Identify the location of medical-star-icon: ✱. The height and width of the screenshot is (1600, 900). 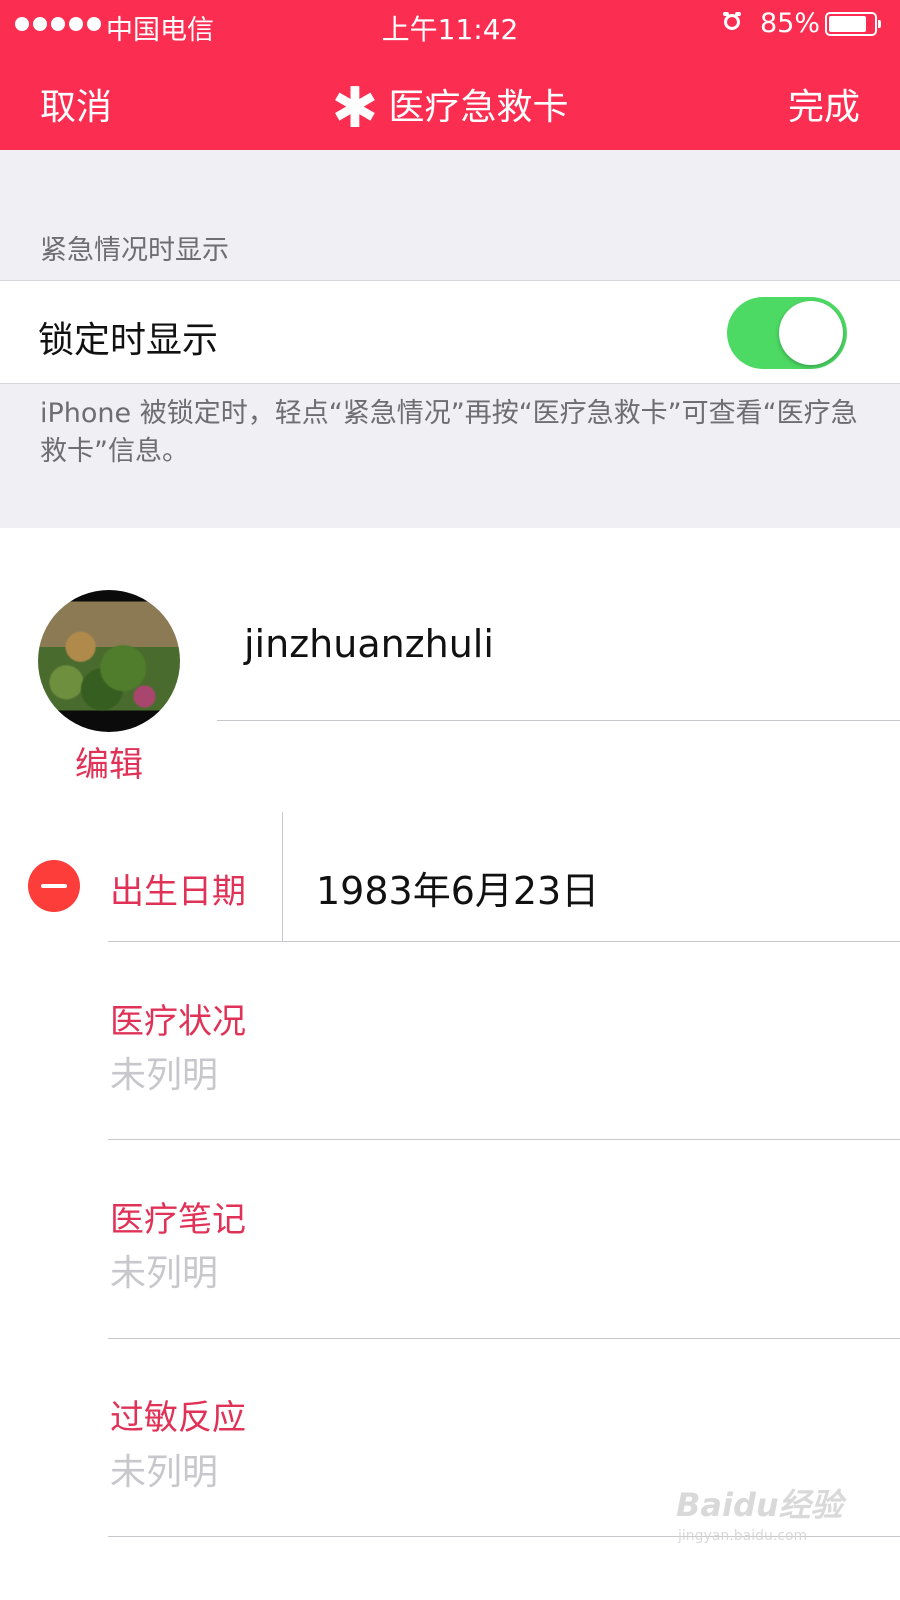
(355, 108).